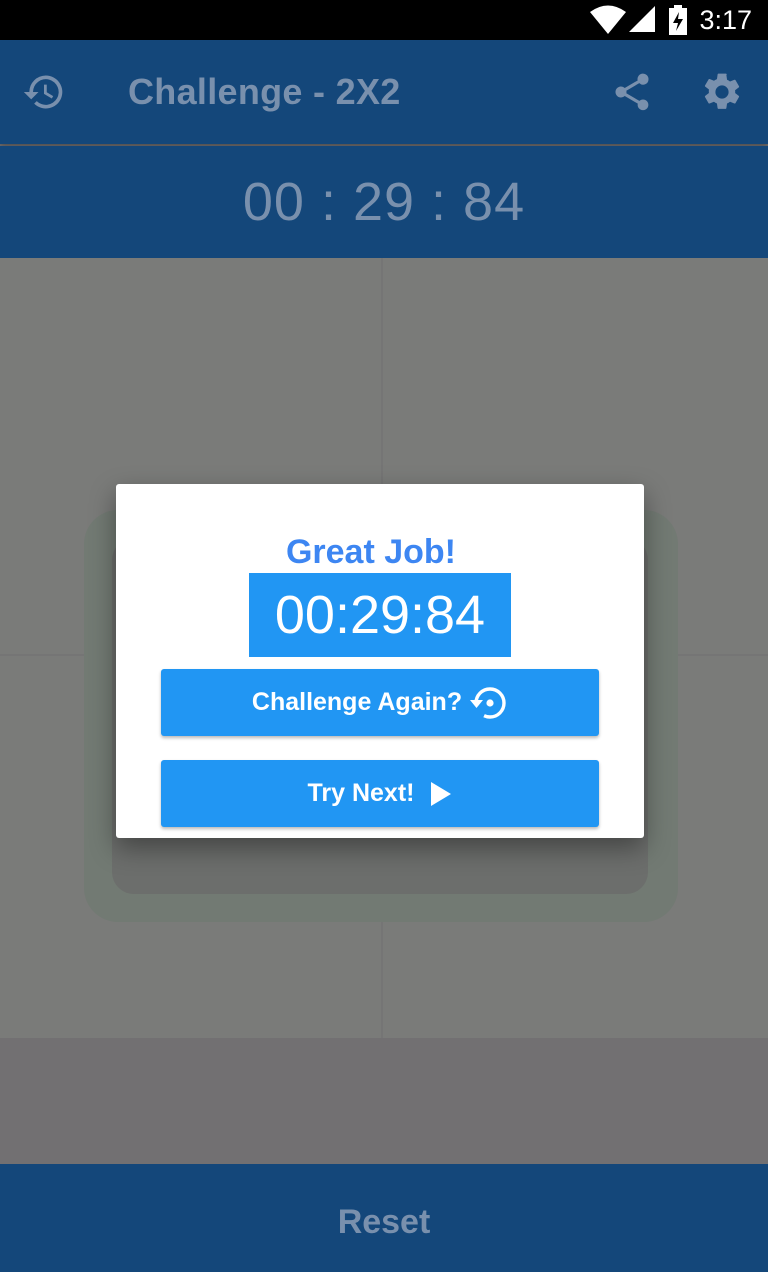 This screenshot has width=768, height=1272. What do you see at coordinates (357, 702) in the screenshot?
I see `challenge-again-label: Challenge Again?` at bounding box center [357, 702].